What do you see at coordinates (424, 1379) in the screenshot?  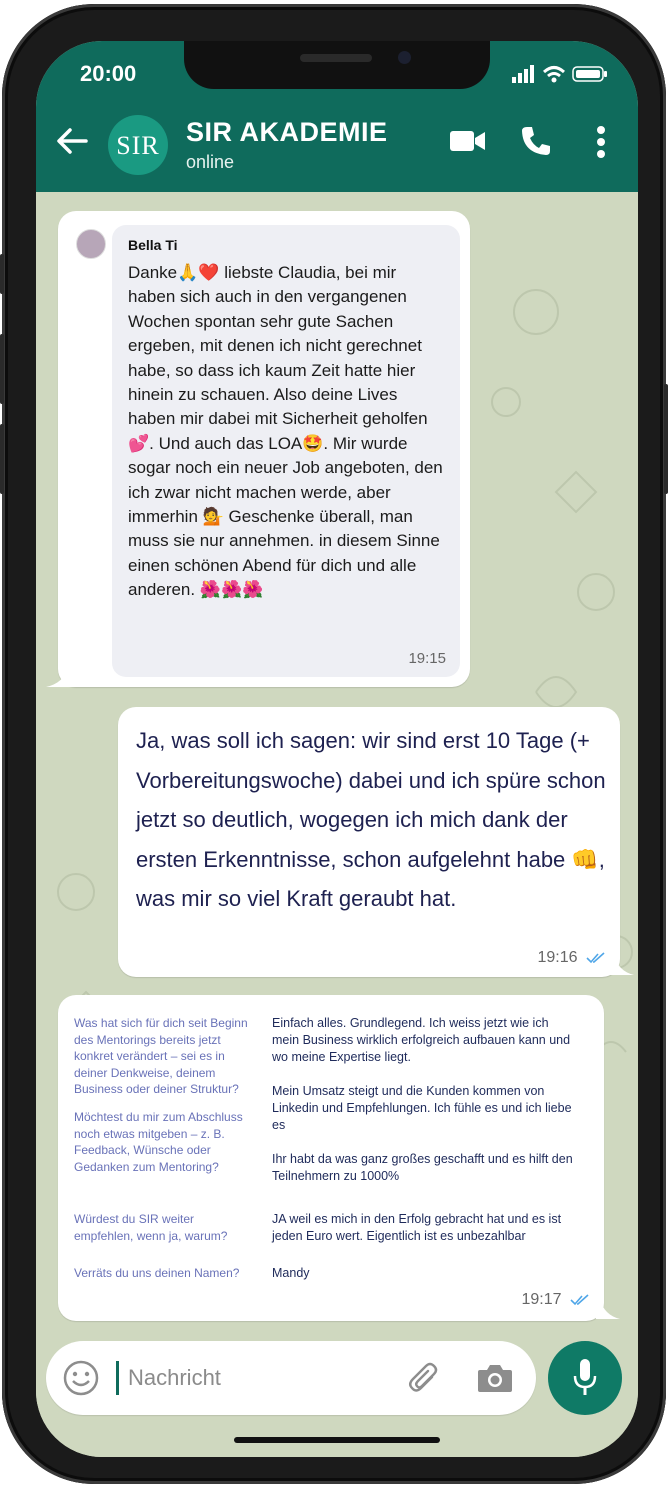 I see `attach-icon` at bounding box center [424, 1379].